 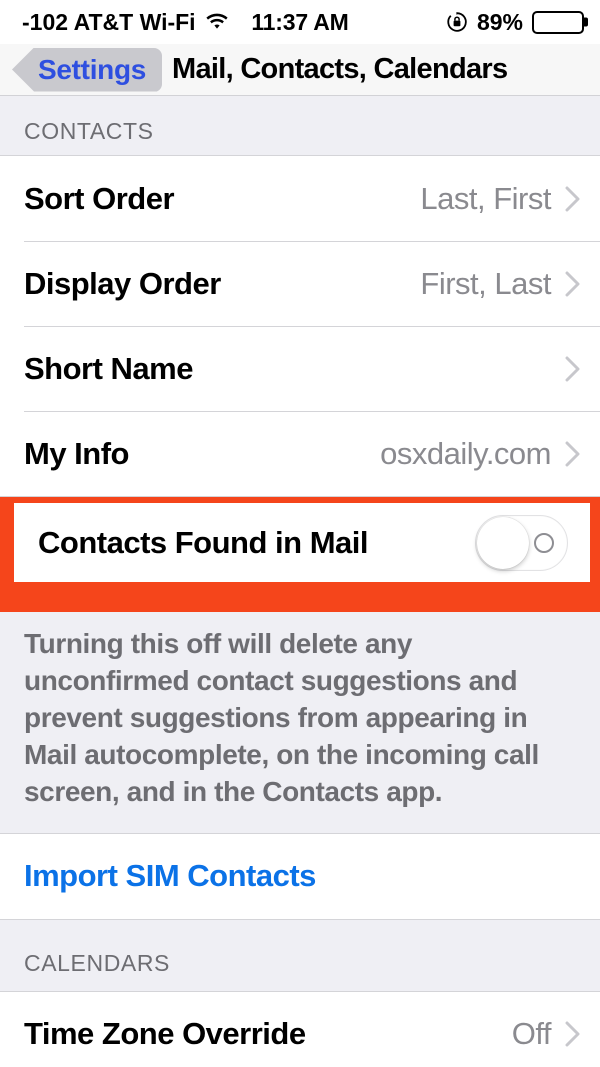 I want to click on back-button-label: Settings, so click(x=92, y=69).